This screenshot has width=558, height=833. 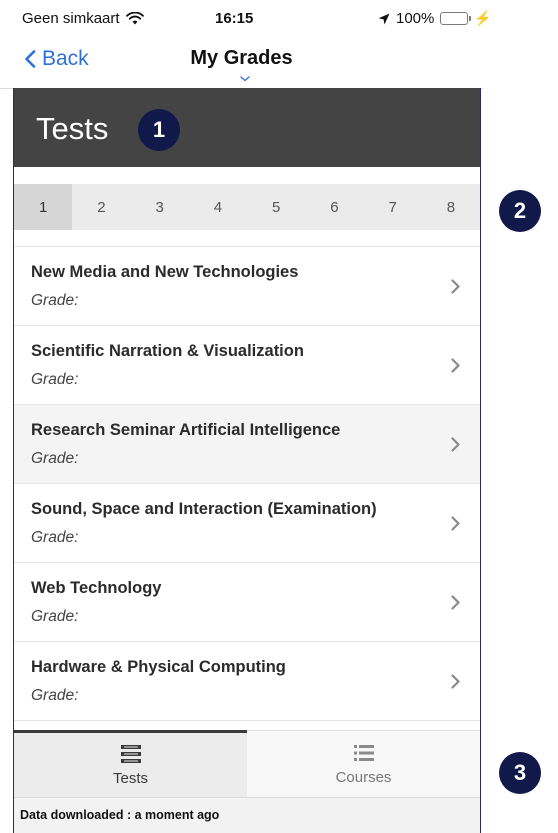 What do you see at coordinates (130, 754) in the screenshot?
I see `tests-list-icon` at bounding box center [130, 754].